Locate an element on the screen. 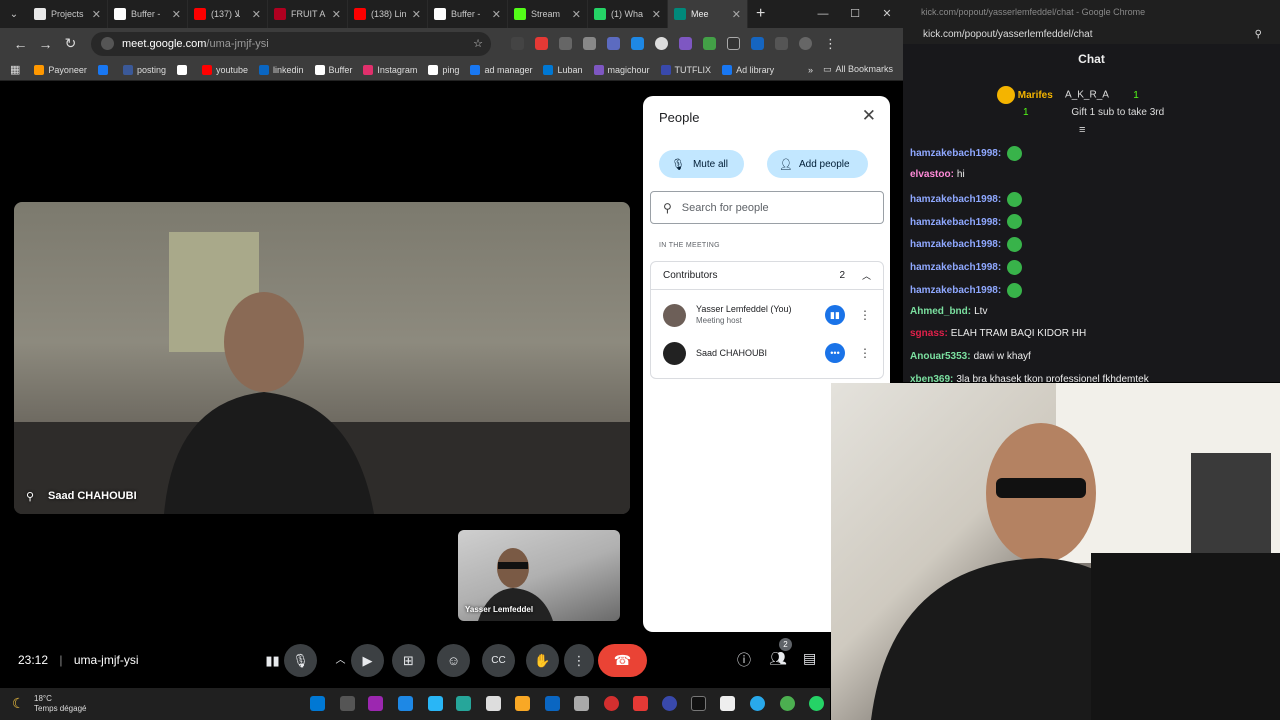 This screenshot has width=1280, height=720. bookmark: TUTFLIX is located at coordinates (685, 69).